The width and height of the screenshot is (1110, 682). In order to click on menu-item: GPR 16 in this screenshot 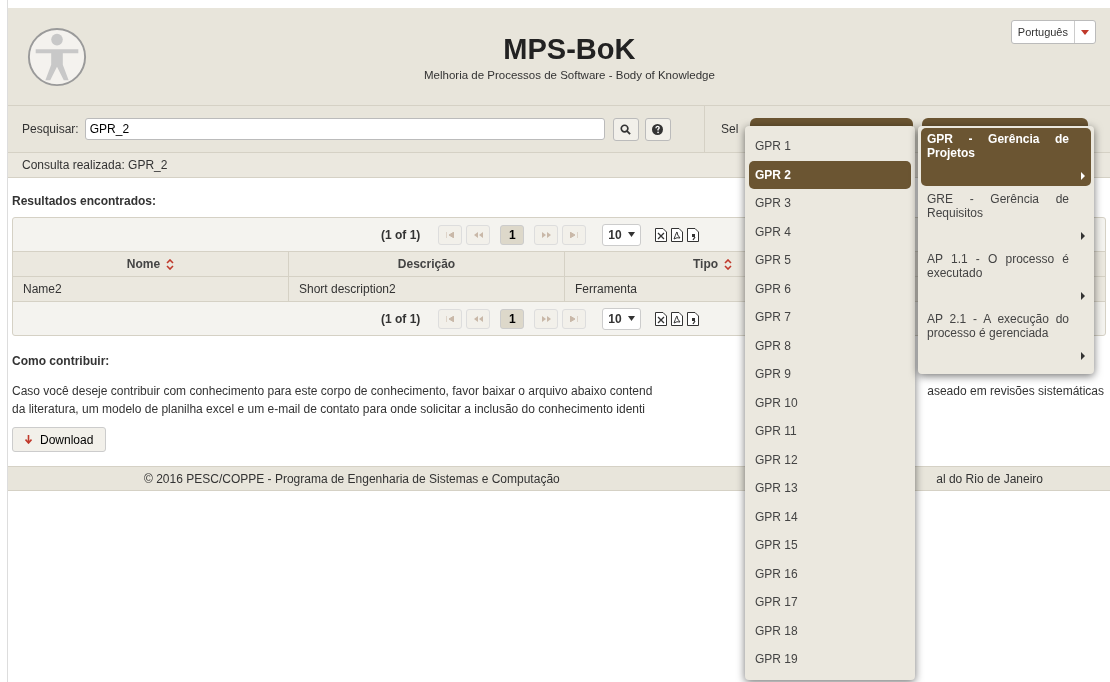, I will do `click(830, 573)`.